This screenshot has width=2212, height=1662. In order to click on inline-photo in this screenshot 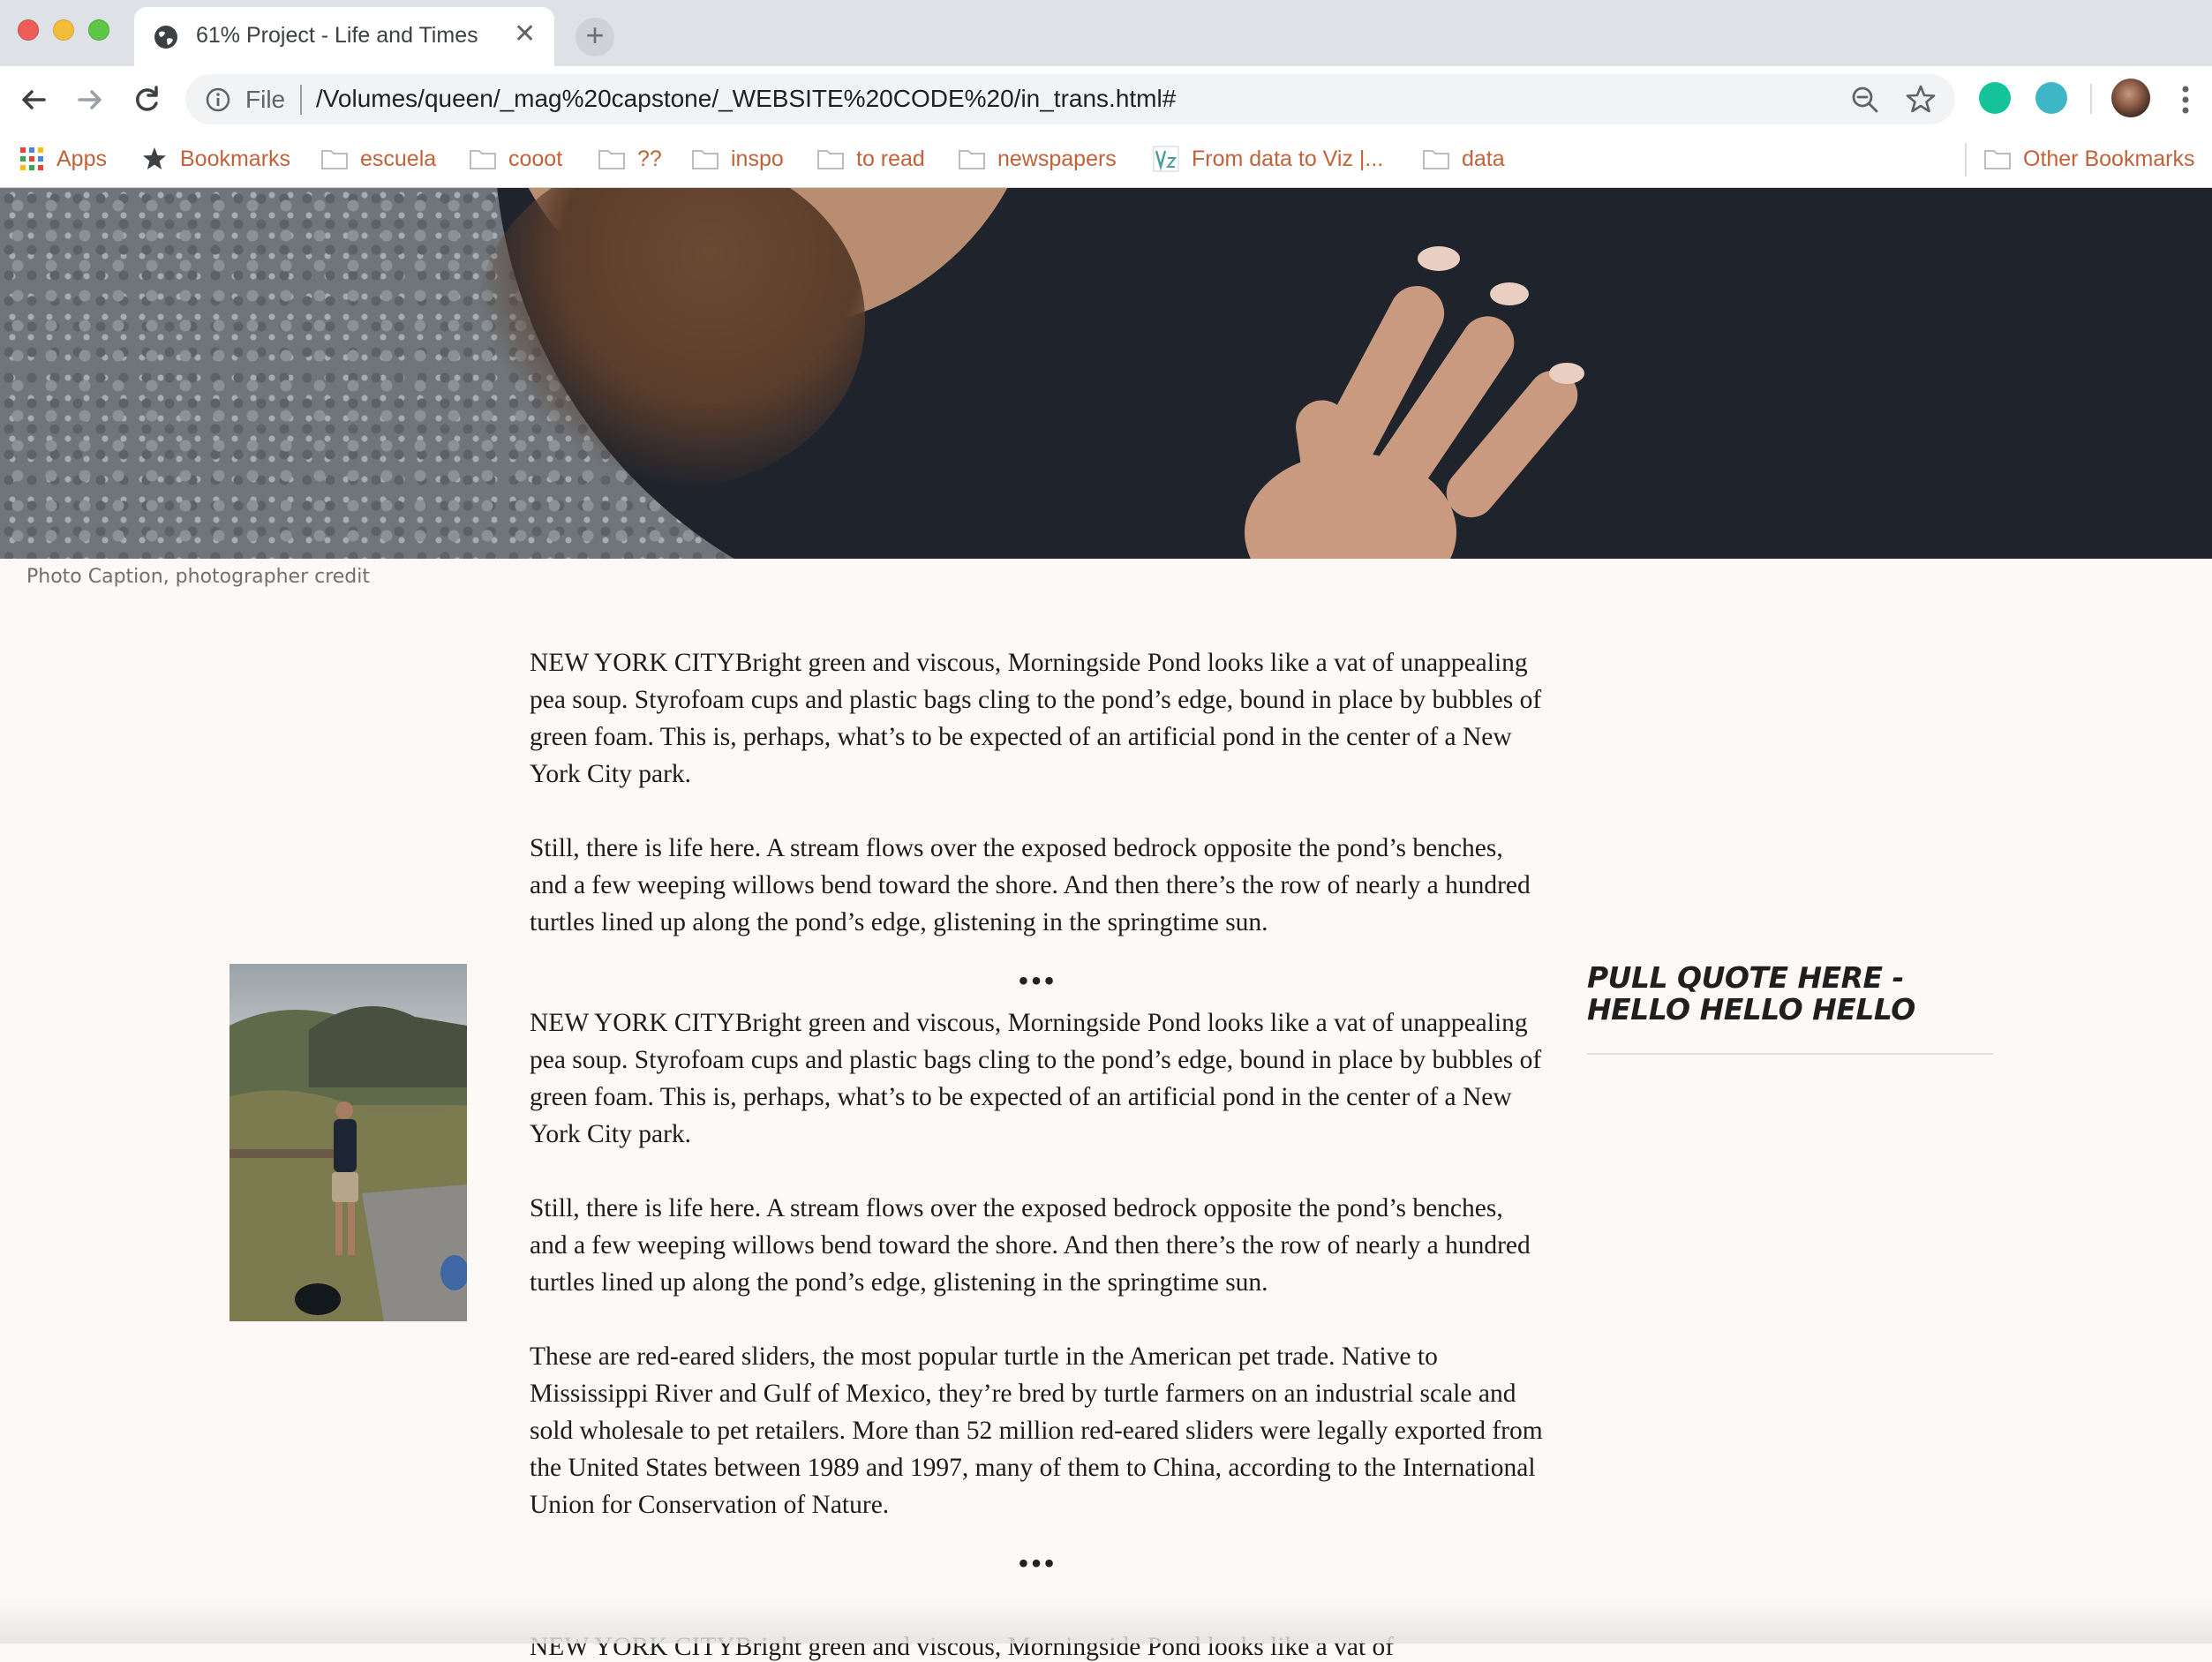, I will do `click(348, 1142)`.